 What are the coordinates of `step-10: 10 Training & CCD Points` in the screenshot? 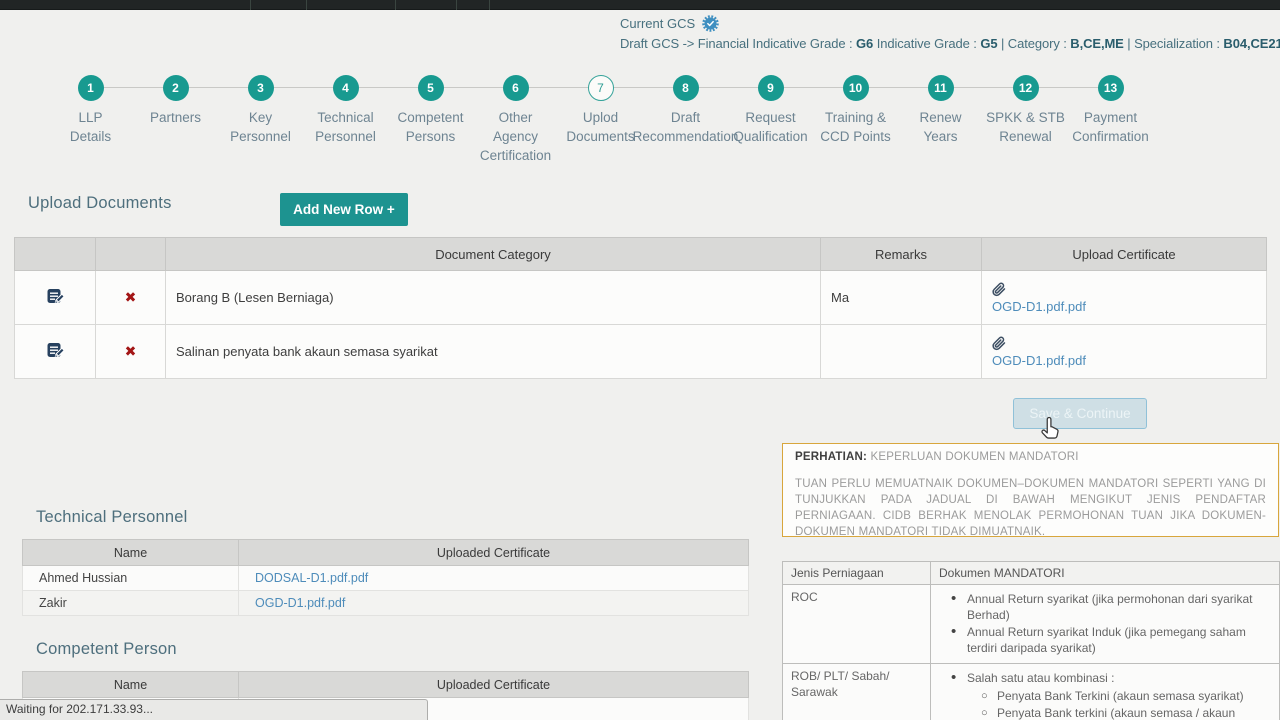 It's located at (855, 120).